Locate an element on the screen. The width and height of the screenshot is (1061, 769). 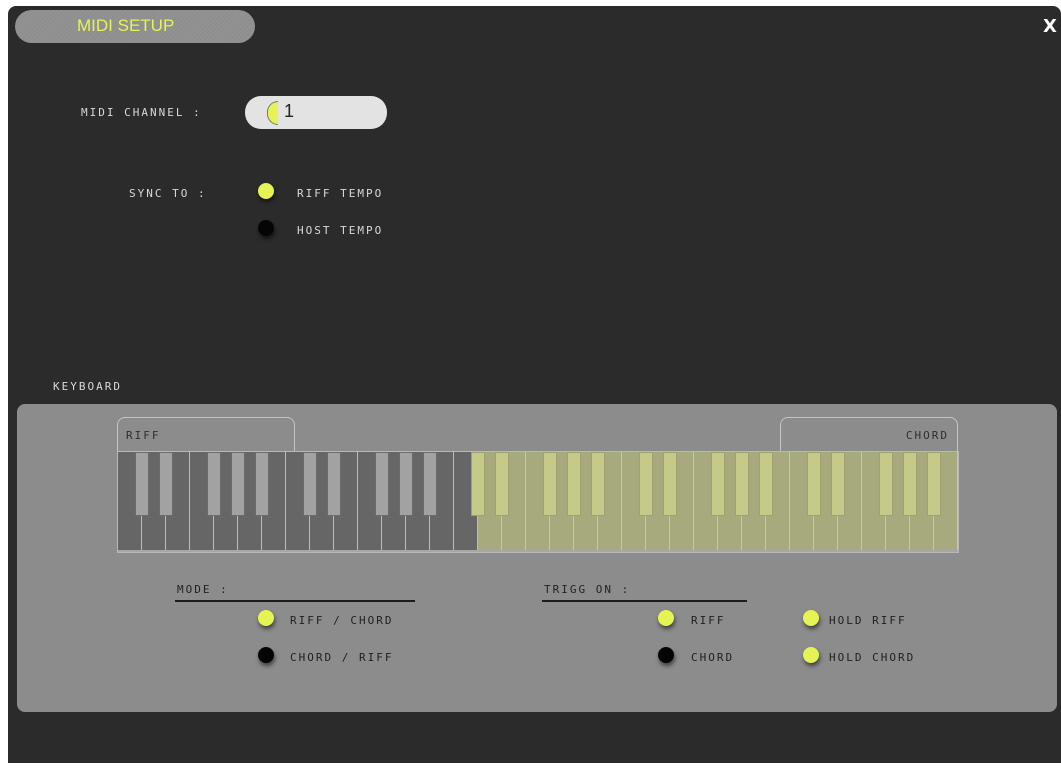
mode-riff-chord-radio is located at coordinates (266, 618).